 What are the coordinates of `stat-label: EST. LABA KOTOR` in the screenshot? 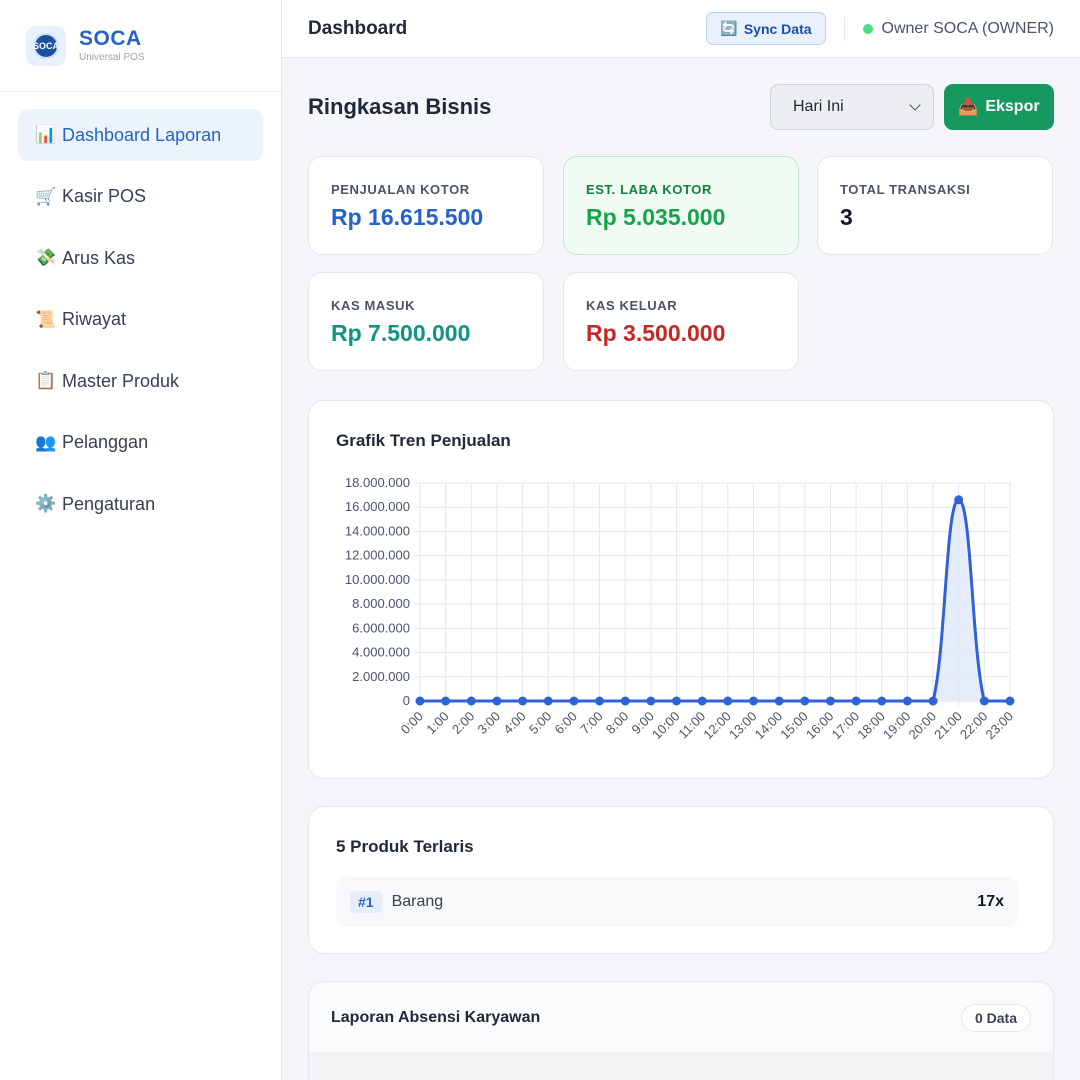 It's located at (649, 189).